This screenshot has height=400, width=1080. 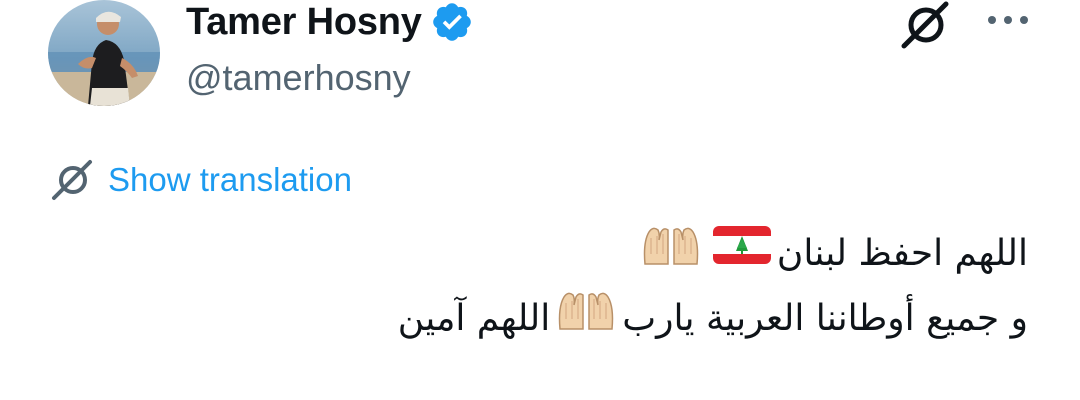 What do you see at coordinates (474, 318) in the screenshot?
I see `tweet-line-2-text-end: اللهم آمين` at bounding box center [474, 318].